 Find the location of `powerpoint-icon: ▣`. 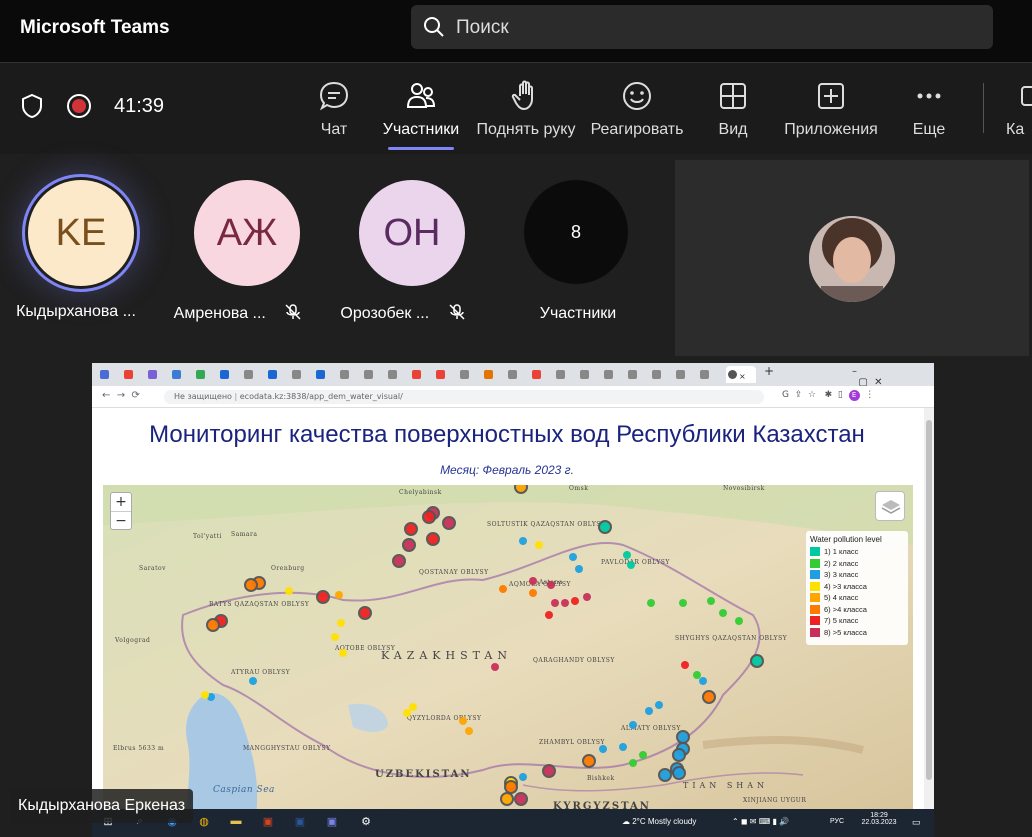

powerpoint-icon: ▣ is located at coordinates (268, 823).